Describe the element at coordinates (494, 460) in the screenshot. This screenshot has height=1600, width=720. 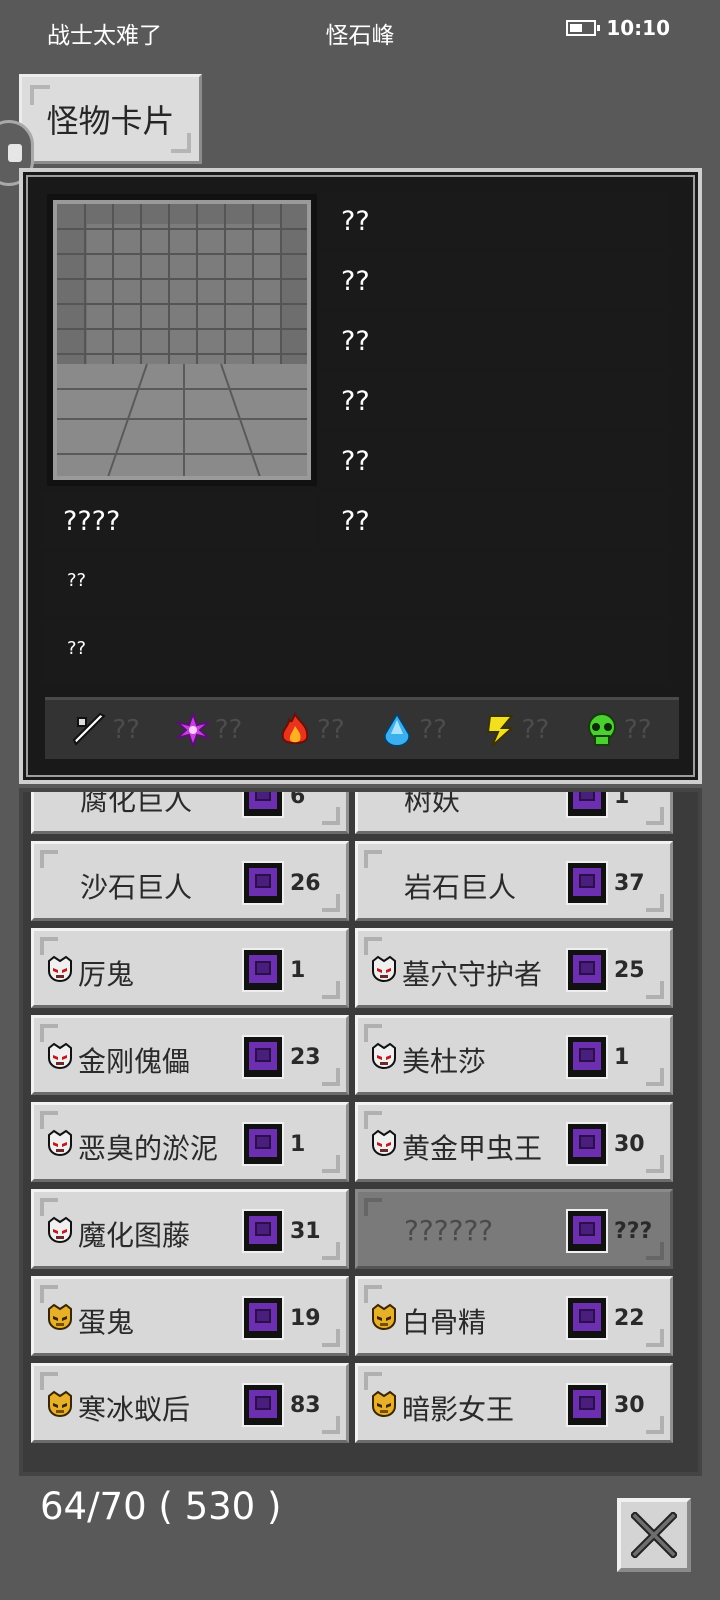
I see `stat-5: ??` at that location.